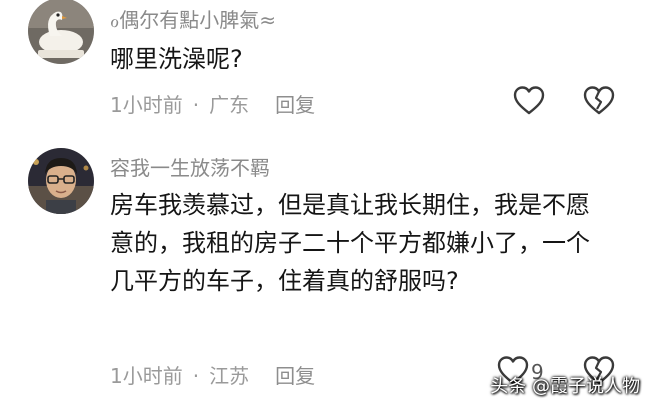 Image resolution: width=650 pixels, height=408 pixels. I want to click on watermark: 头条 @霞子说人物, so click(565, 386).